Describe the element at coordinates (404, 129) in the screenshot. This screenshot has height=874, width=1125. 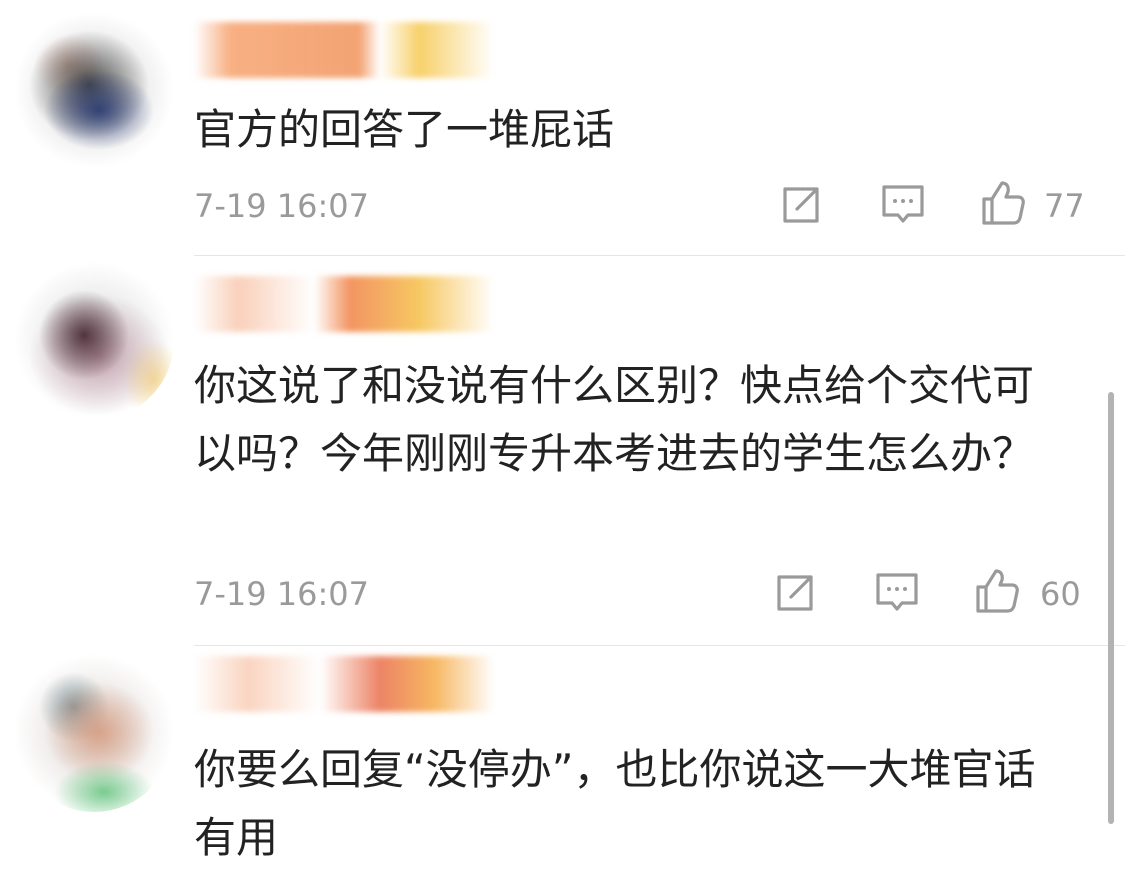
I see `comment-text: 官方的回答了一堆屁话` at that location.